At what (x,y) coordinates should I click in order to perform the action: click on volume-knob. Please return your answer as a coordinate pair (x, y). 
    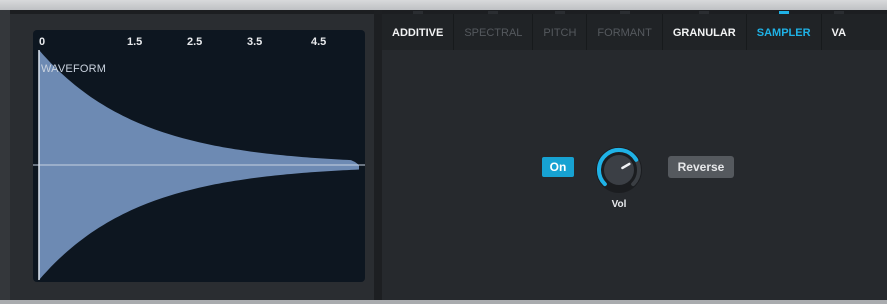
    Looking at the image, I should click on (619, 170).